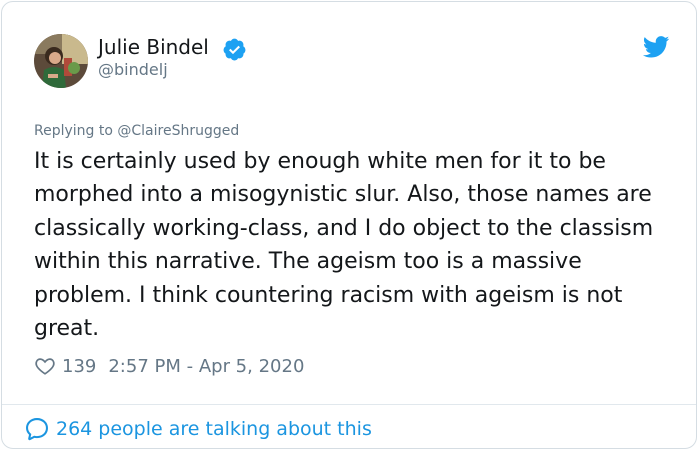 The height and width of the screenshot is (452, 700). Describe the element at coordinates (136, 131) in the screenshot. I see `replying-to: Replying to @ClaireShrugged` at that location.